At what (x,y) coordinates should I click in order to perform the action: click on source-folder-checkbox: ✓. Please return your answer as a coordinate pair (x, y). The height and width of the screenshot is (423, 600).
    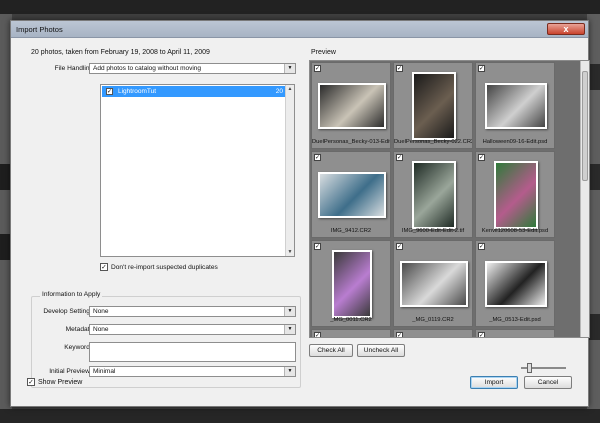
    Looking at the image, I should click on (109, 91).